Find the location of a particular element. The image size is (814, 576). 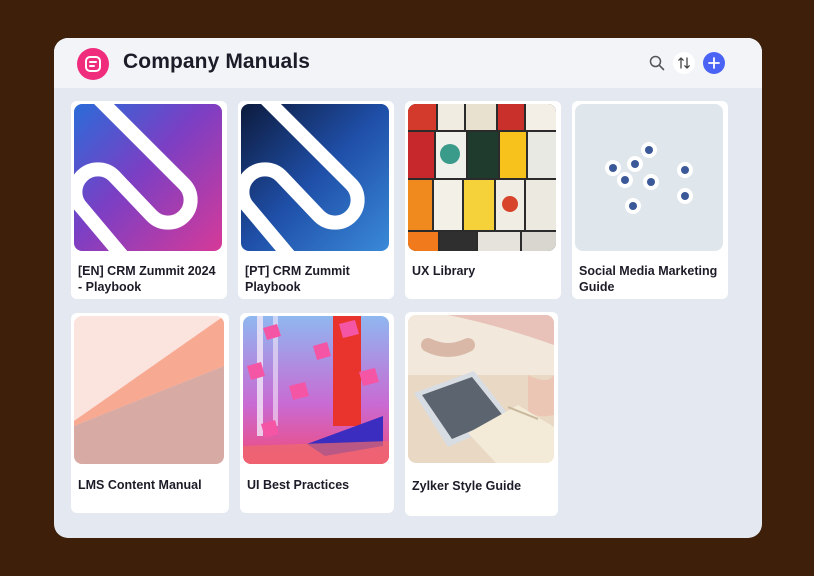

add-manual-button is located at coordinates (714, 63).